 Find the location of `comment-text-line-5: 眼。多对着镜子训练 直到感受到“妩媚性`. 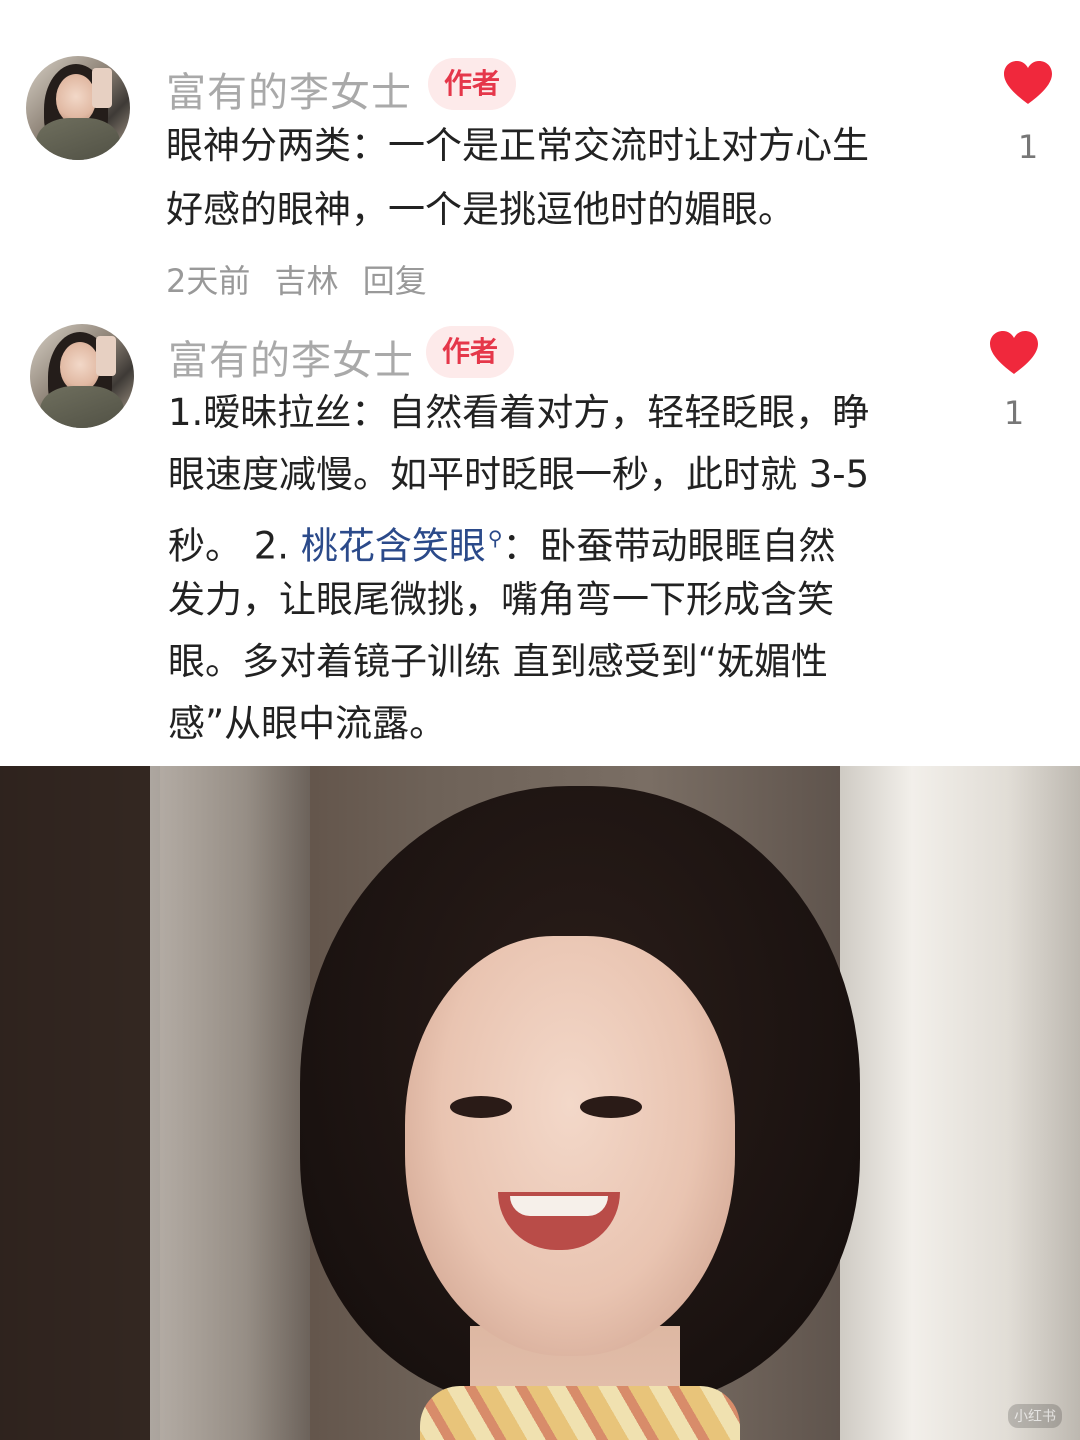

comment-text-line-5: 眼。多对着镜子训练 直到感受到“妩媚性 is located at coordinates (498, 661).